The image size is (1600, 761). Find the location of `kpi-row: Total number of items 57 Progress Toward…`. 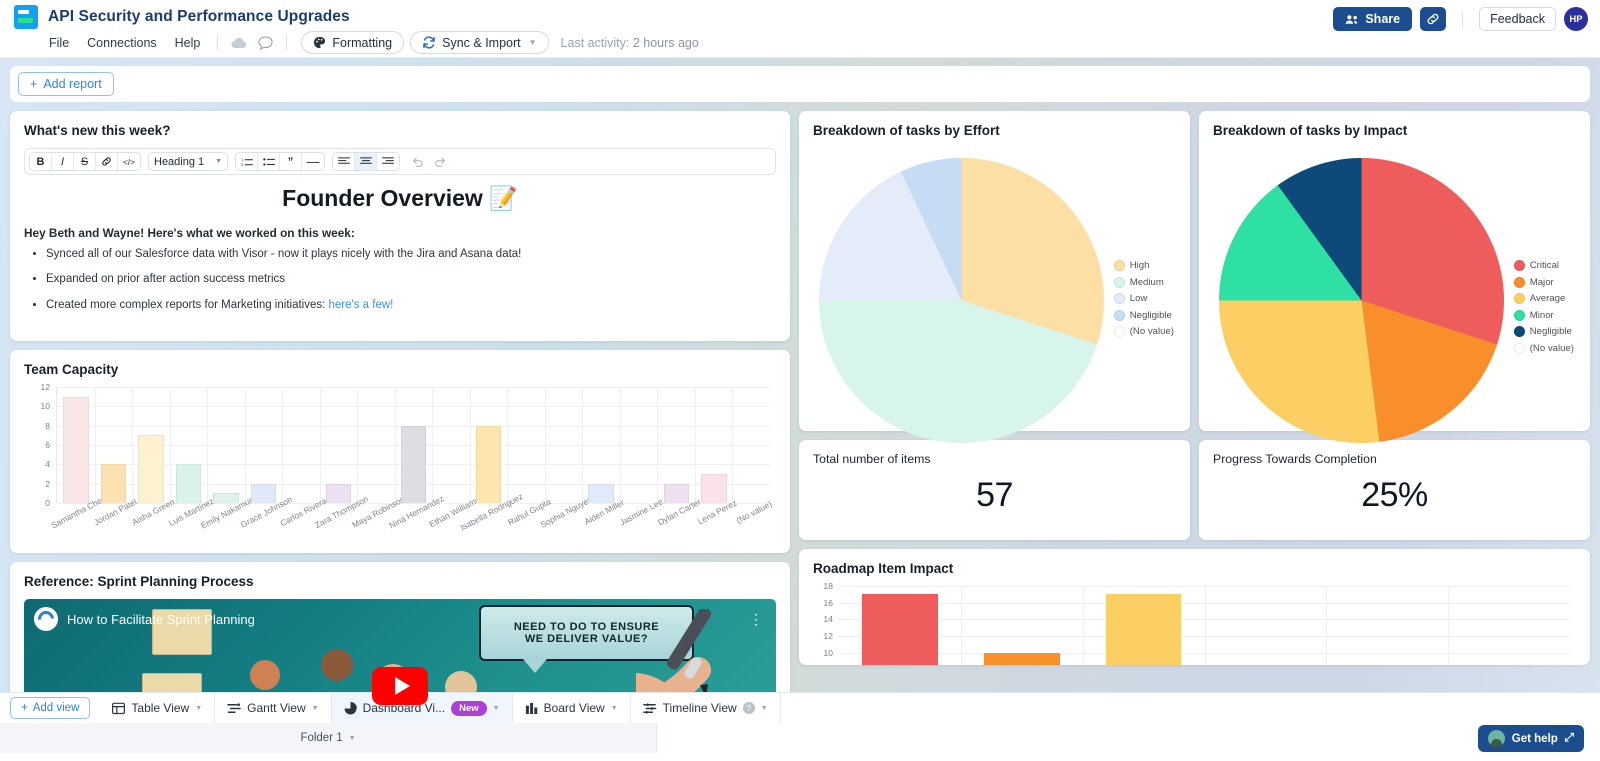

kpi-row: Total number of items 57 Progress Toward… is located at coordinates (1194, 490).